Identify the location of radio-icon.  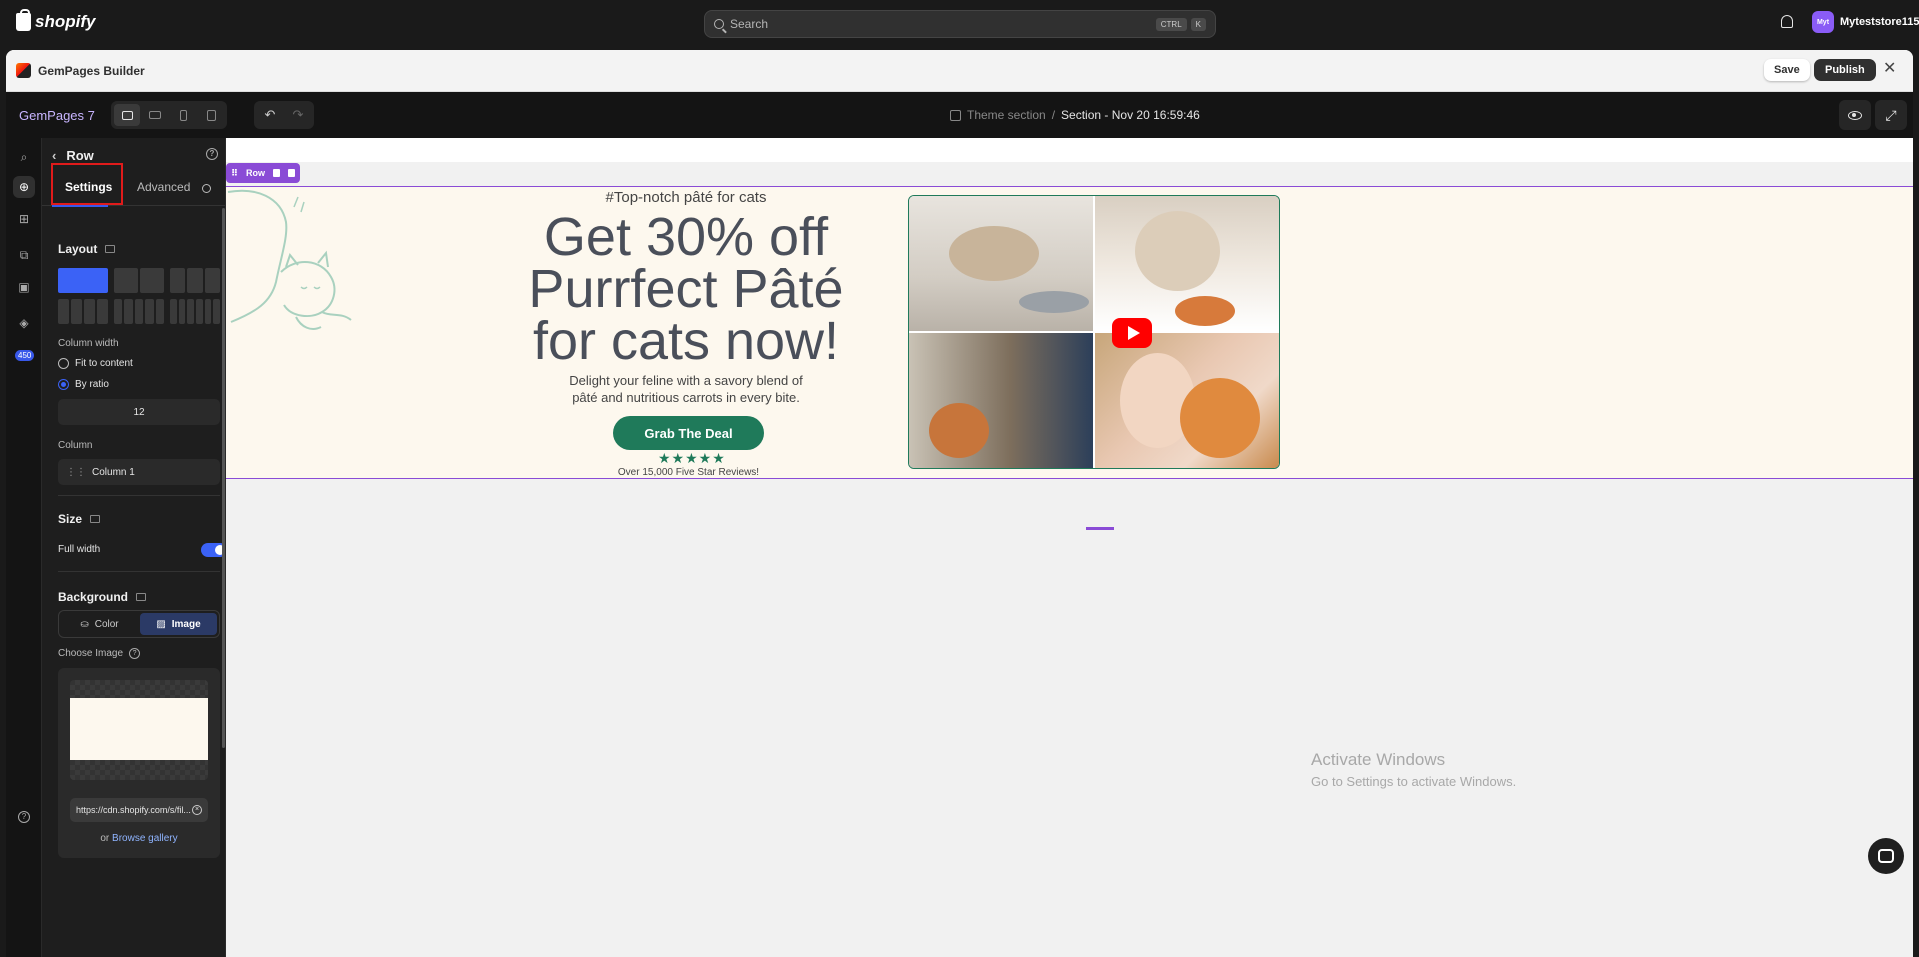
(63, 363).